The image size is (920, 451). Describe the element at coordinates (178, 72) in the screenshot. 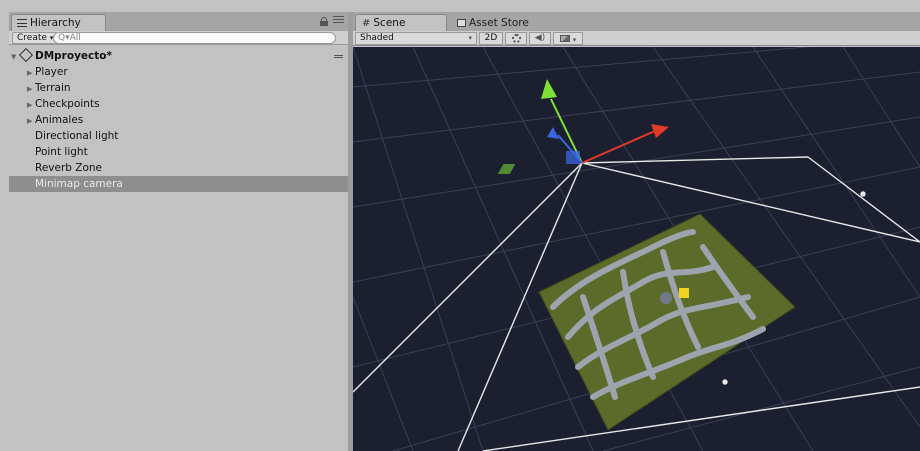

I see `tree-item-player: ▶ Player` at that location.